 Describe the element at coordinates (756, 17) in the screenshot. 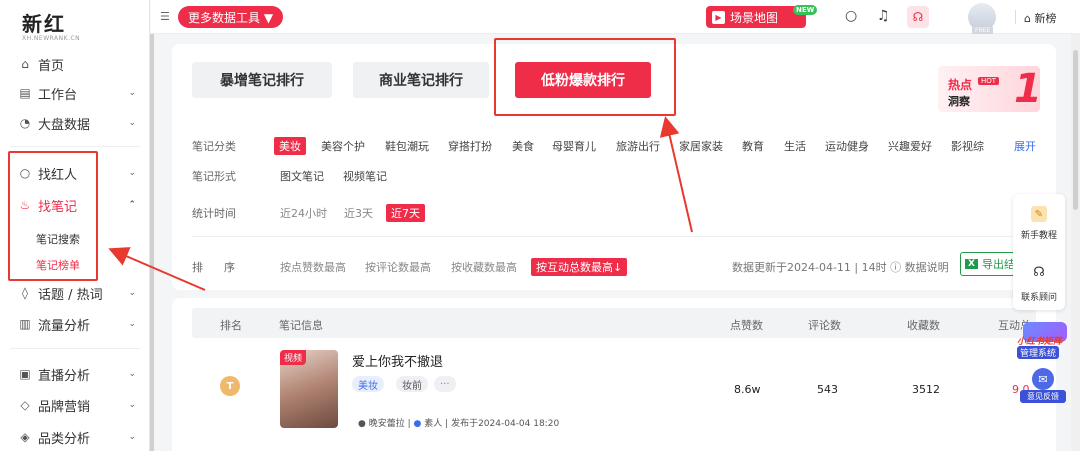

I see `scene-map-button: ▶ 场景地图` at that location.